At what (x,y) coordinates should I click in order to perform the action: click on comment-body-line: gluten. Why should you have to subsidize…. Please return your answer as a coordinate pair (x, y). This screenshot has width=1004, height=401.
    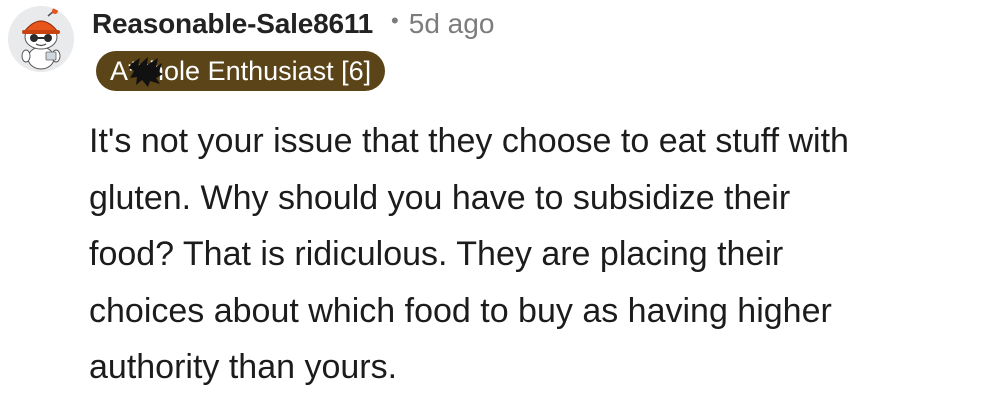
    Looking at the image, I should click on (440, 197).